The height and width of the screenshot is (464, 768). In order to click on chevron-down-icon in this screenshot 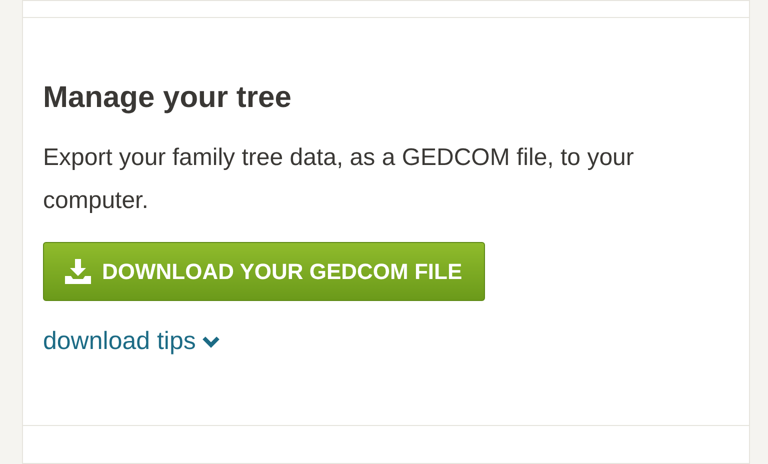, I will do `click(211, 342)`.